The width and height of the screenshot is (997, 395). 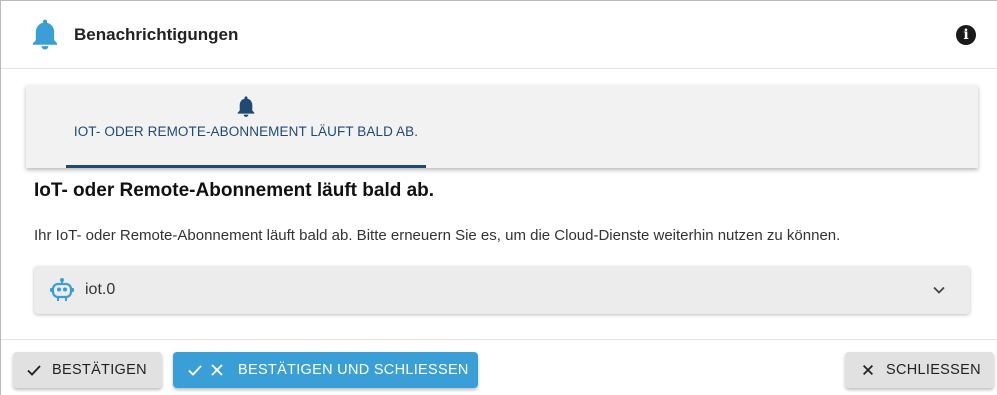 I want to click on instance-label: iot.0, so click(x=100, y=289).